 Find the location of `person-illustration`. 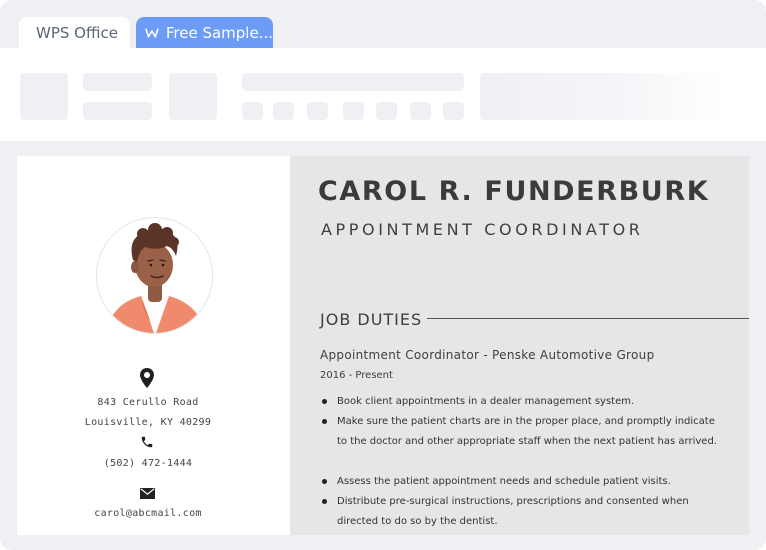

person-illustration is located at coordinates (156, 278).